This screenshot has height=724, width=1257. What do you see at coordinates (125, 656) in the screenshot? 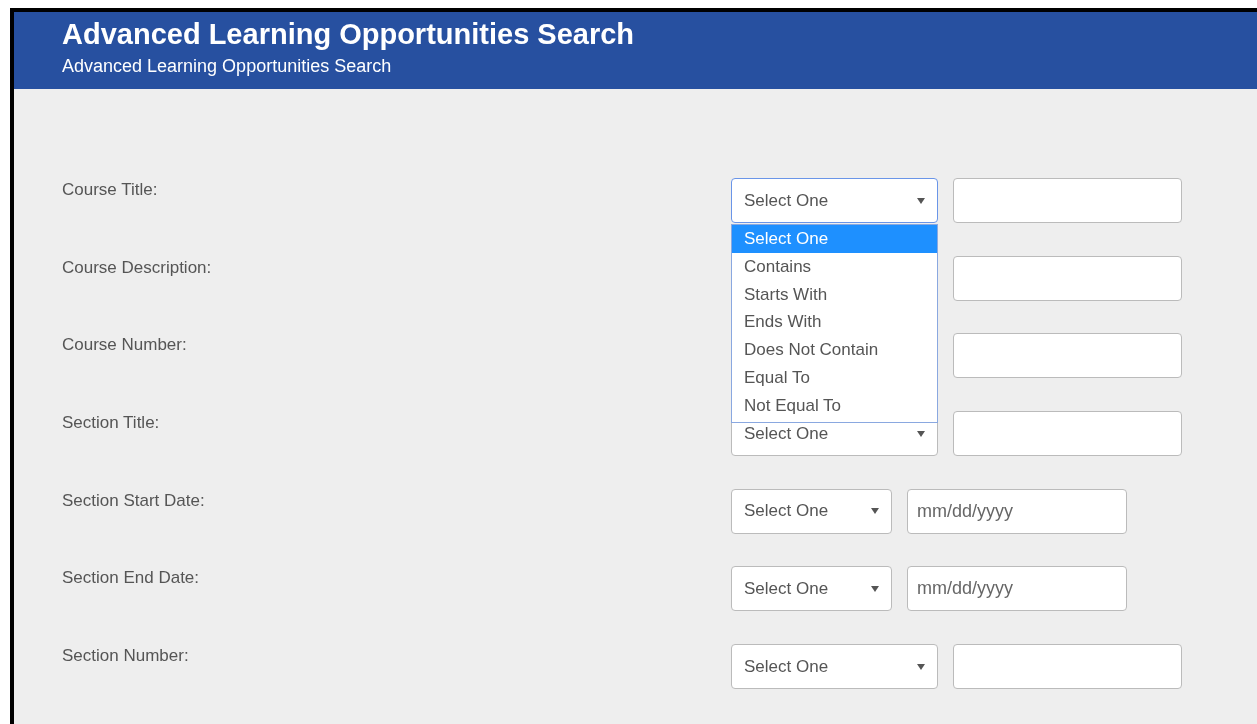
I see `field-label: Section Number:` at bounding box center [125, 656].